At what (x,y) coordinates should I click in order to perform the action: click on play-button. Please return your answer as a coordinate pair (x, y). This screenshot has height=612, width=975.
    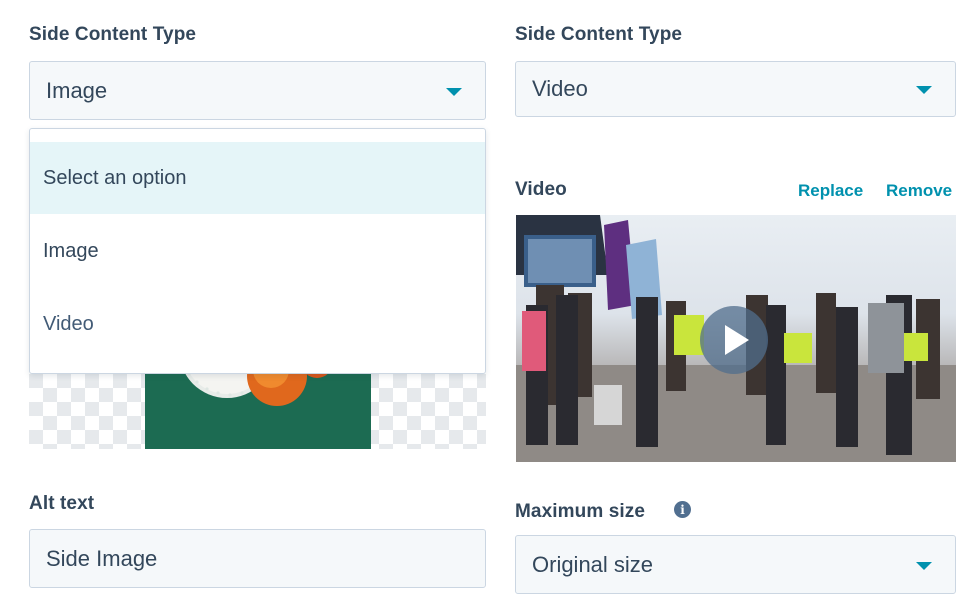
    Looking at the image, I should click on (734, 340).